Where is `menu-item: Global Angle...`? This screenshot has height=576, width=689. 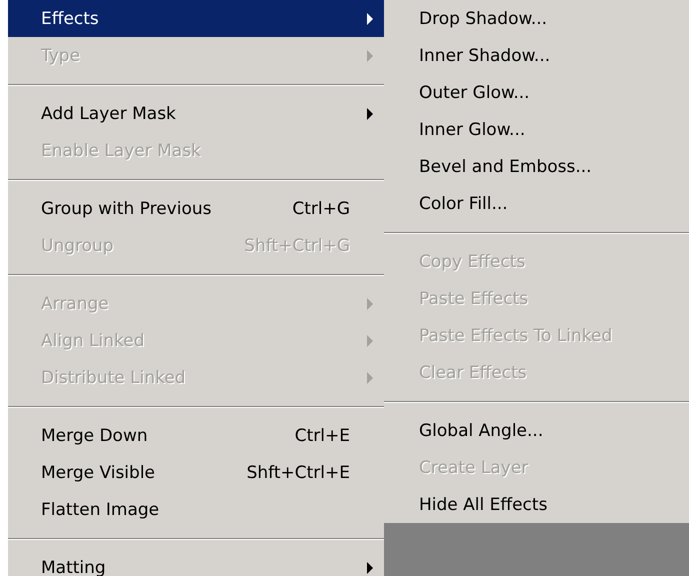
menu-item: Global Angle... is located at coordinates (536, 430).